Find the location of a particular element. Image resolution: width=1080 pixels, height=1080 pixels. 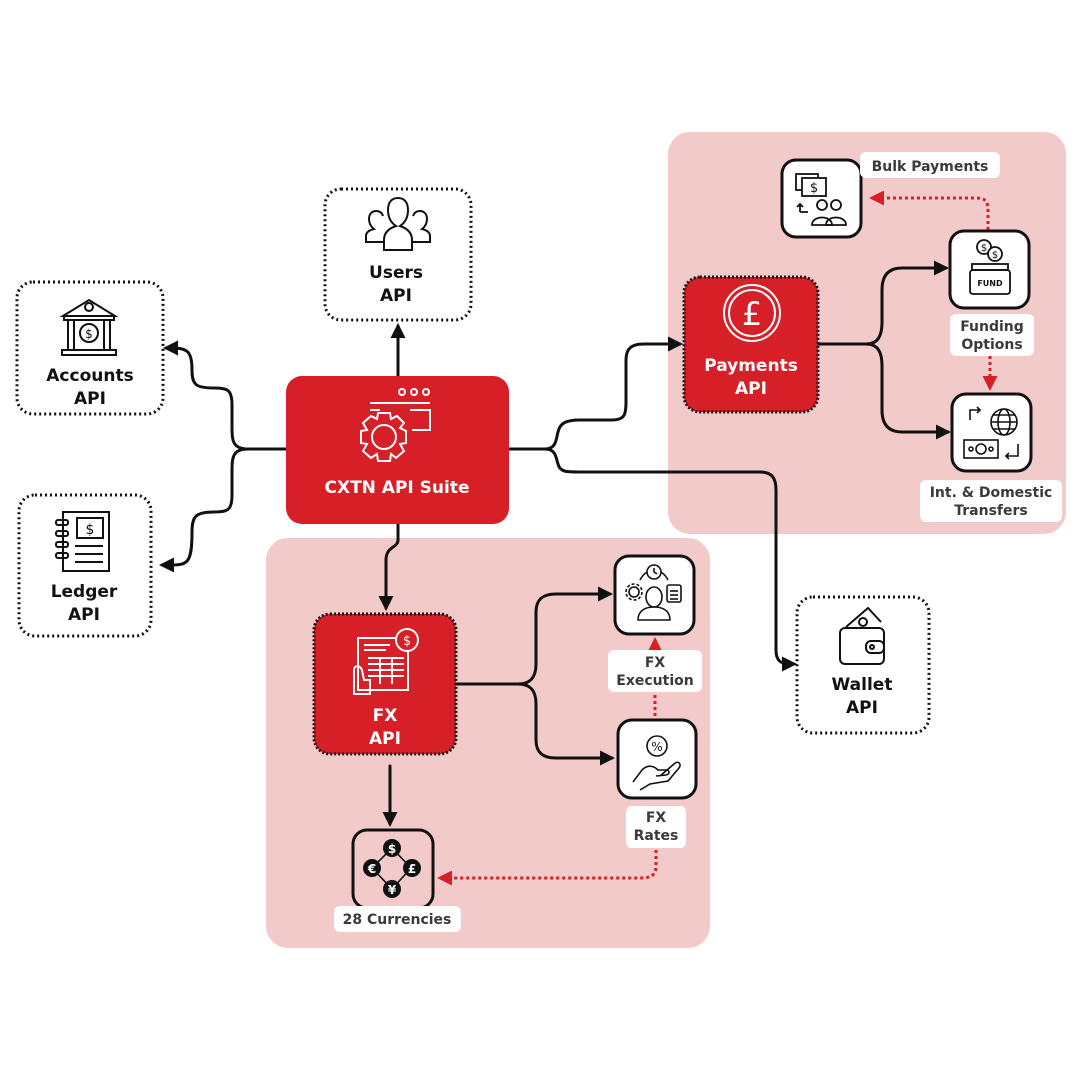

payments-api-node: £ Payments API is located at coordinates (751, 344).